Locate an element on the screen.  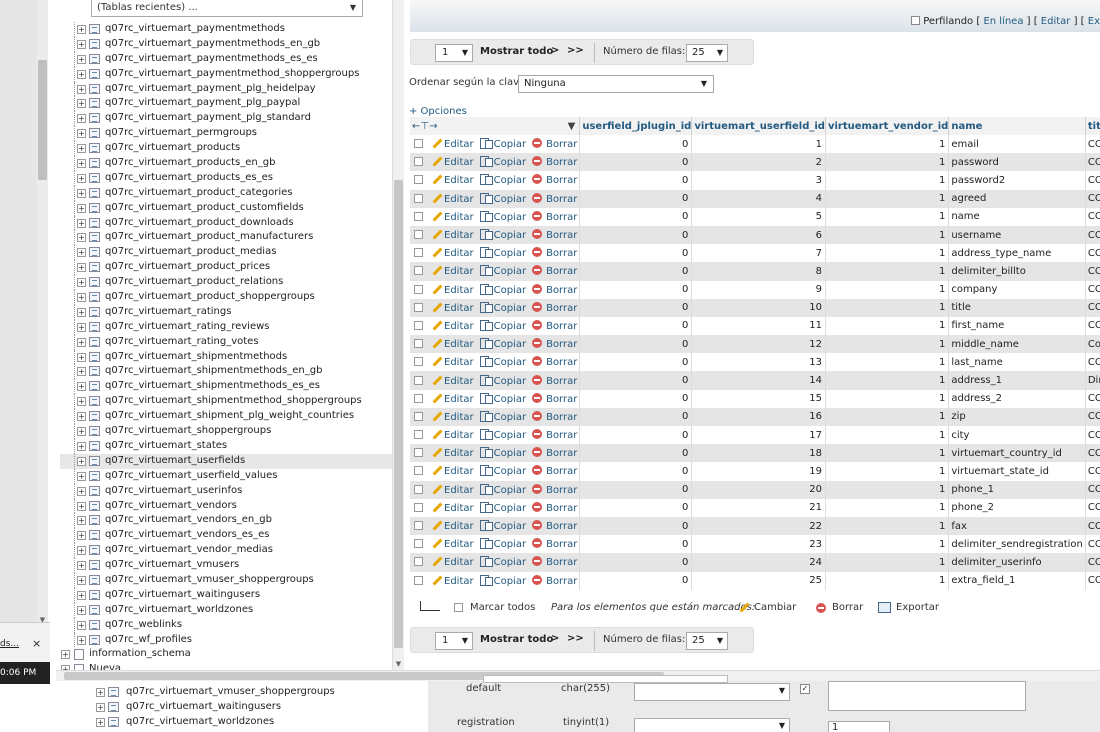
cell-name: name is located at coordinates (1017, 216).